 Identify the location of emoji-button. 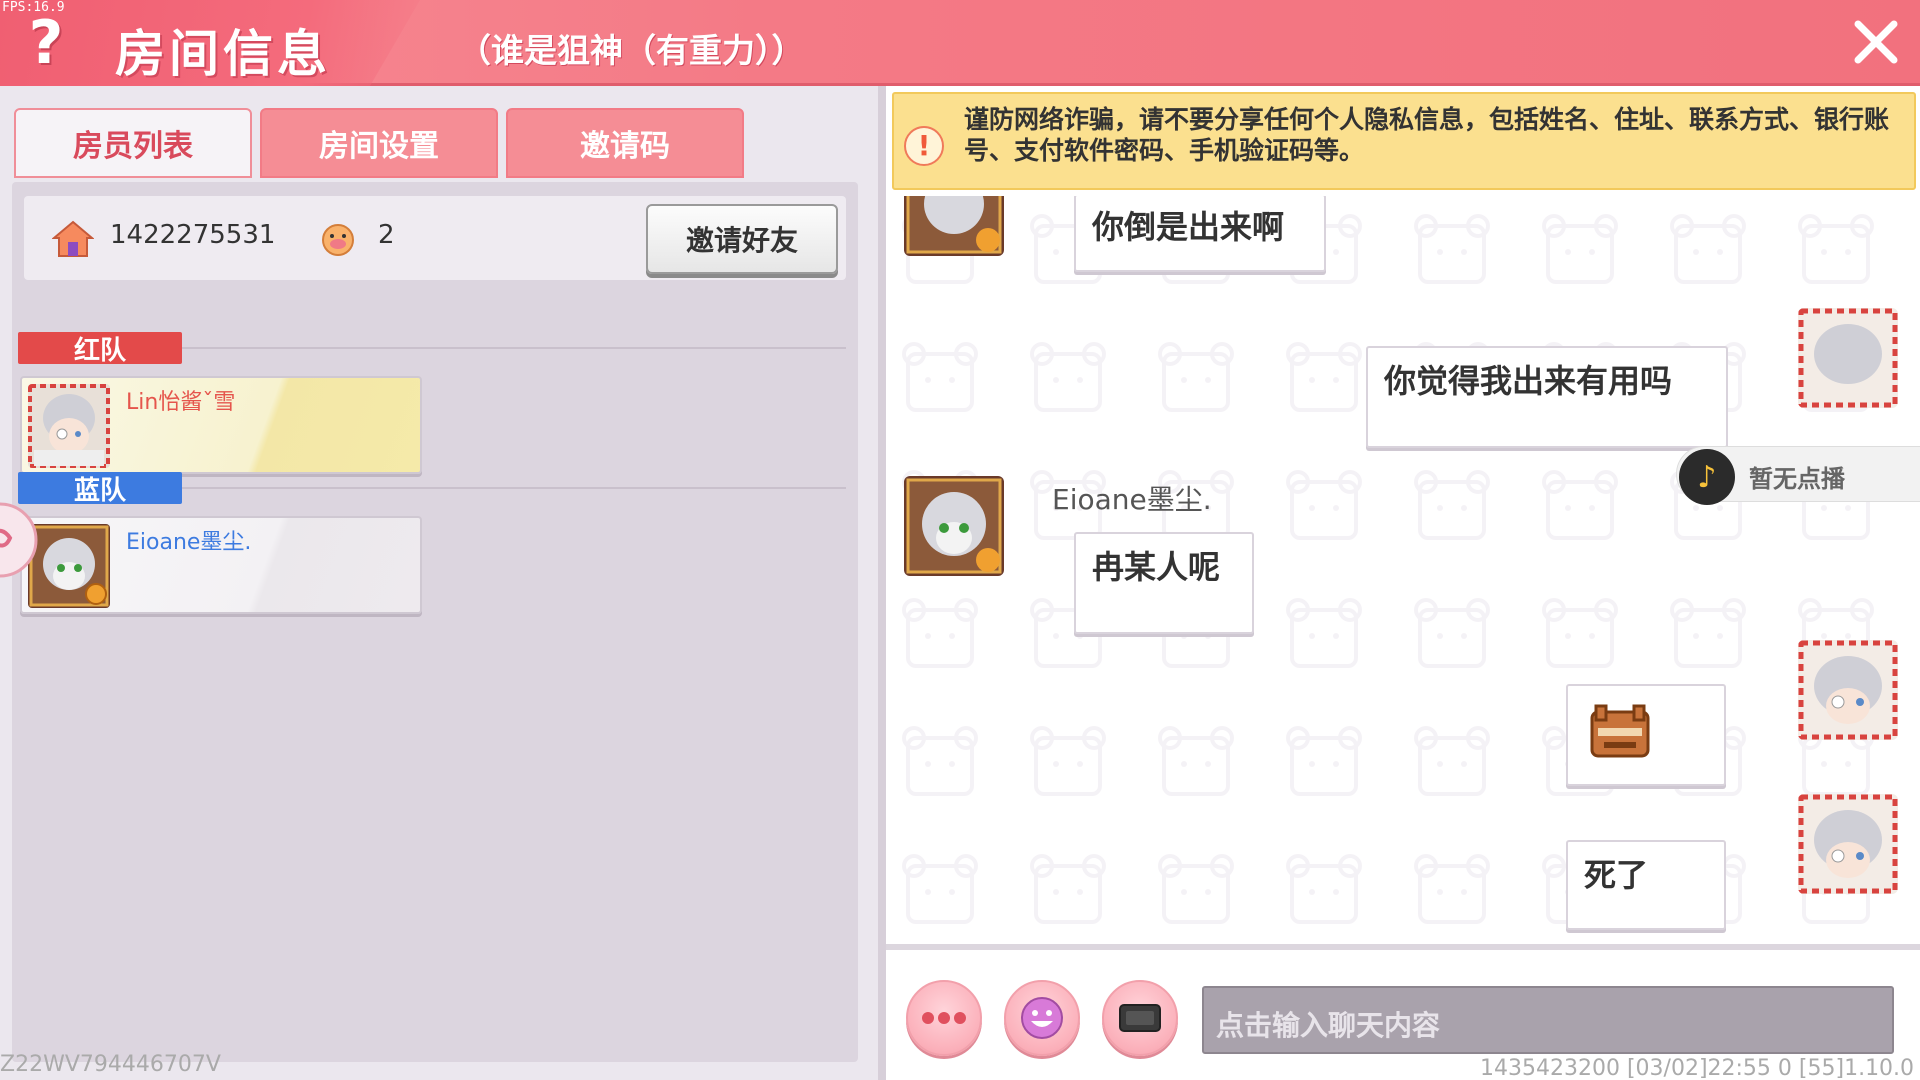
(1042, 1018).